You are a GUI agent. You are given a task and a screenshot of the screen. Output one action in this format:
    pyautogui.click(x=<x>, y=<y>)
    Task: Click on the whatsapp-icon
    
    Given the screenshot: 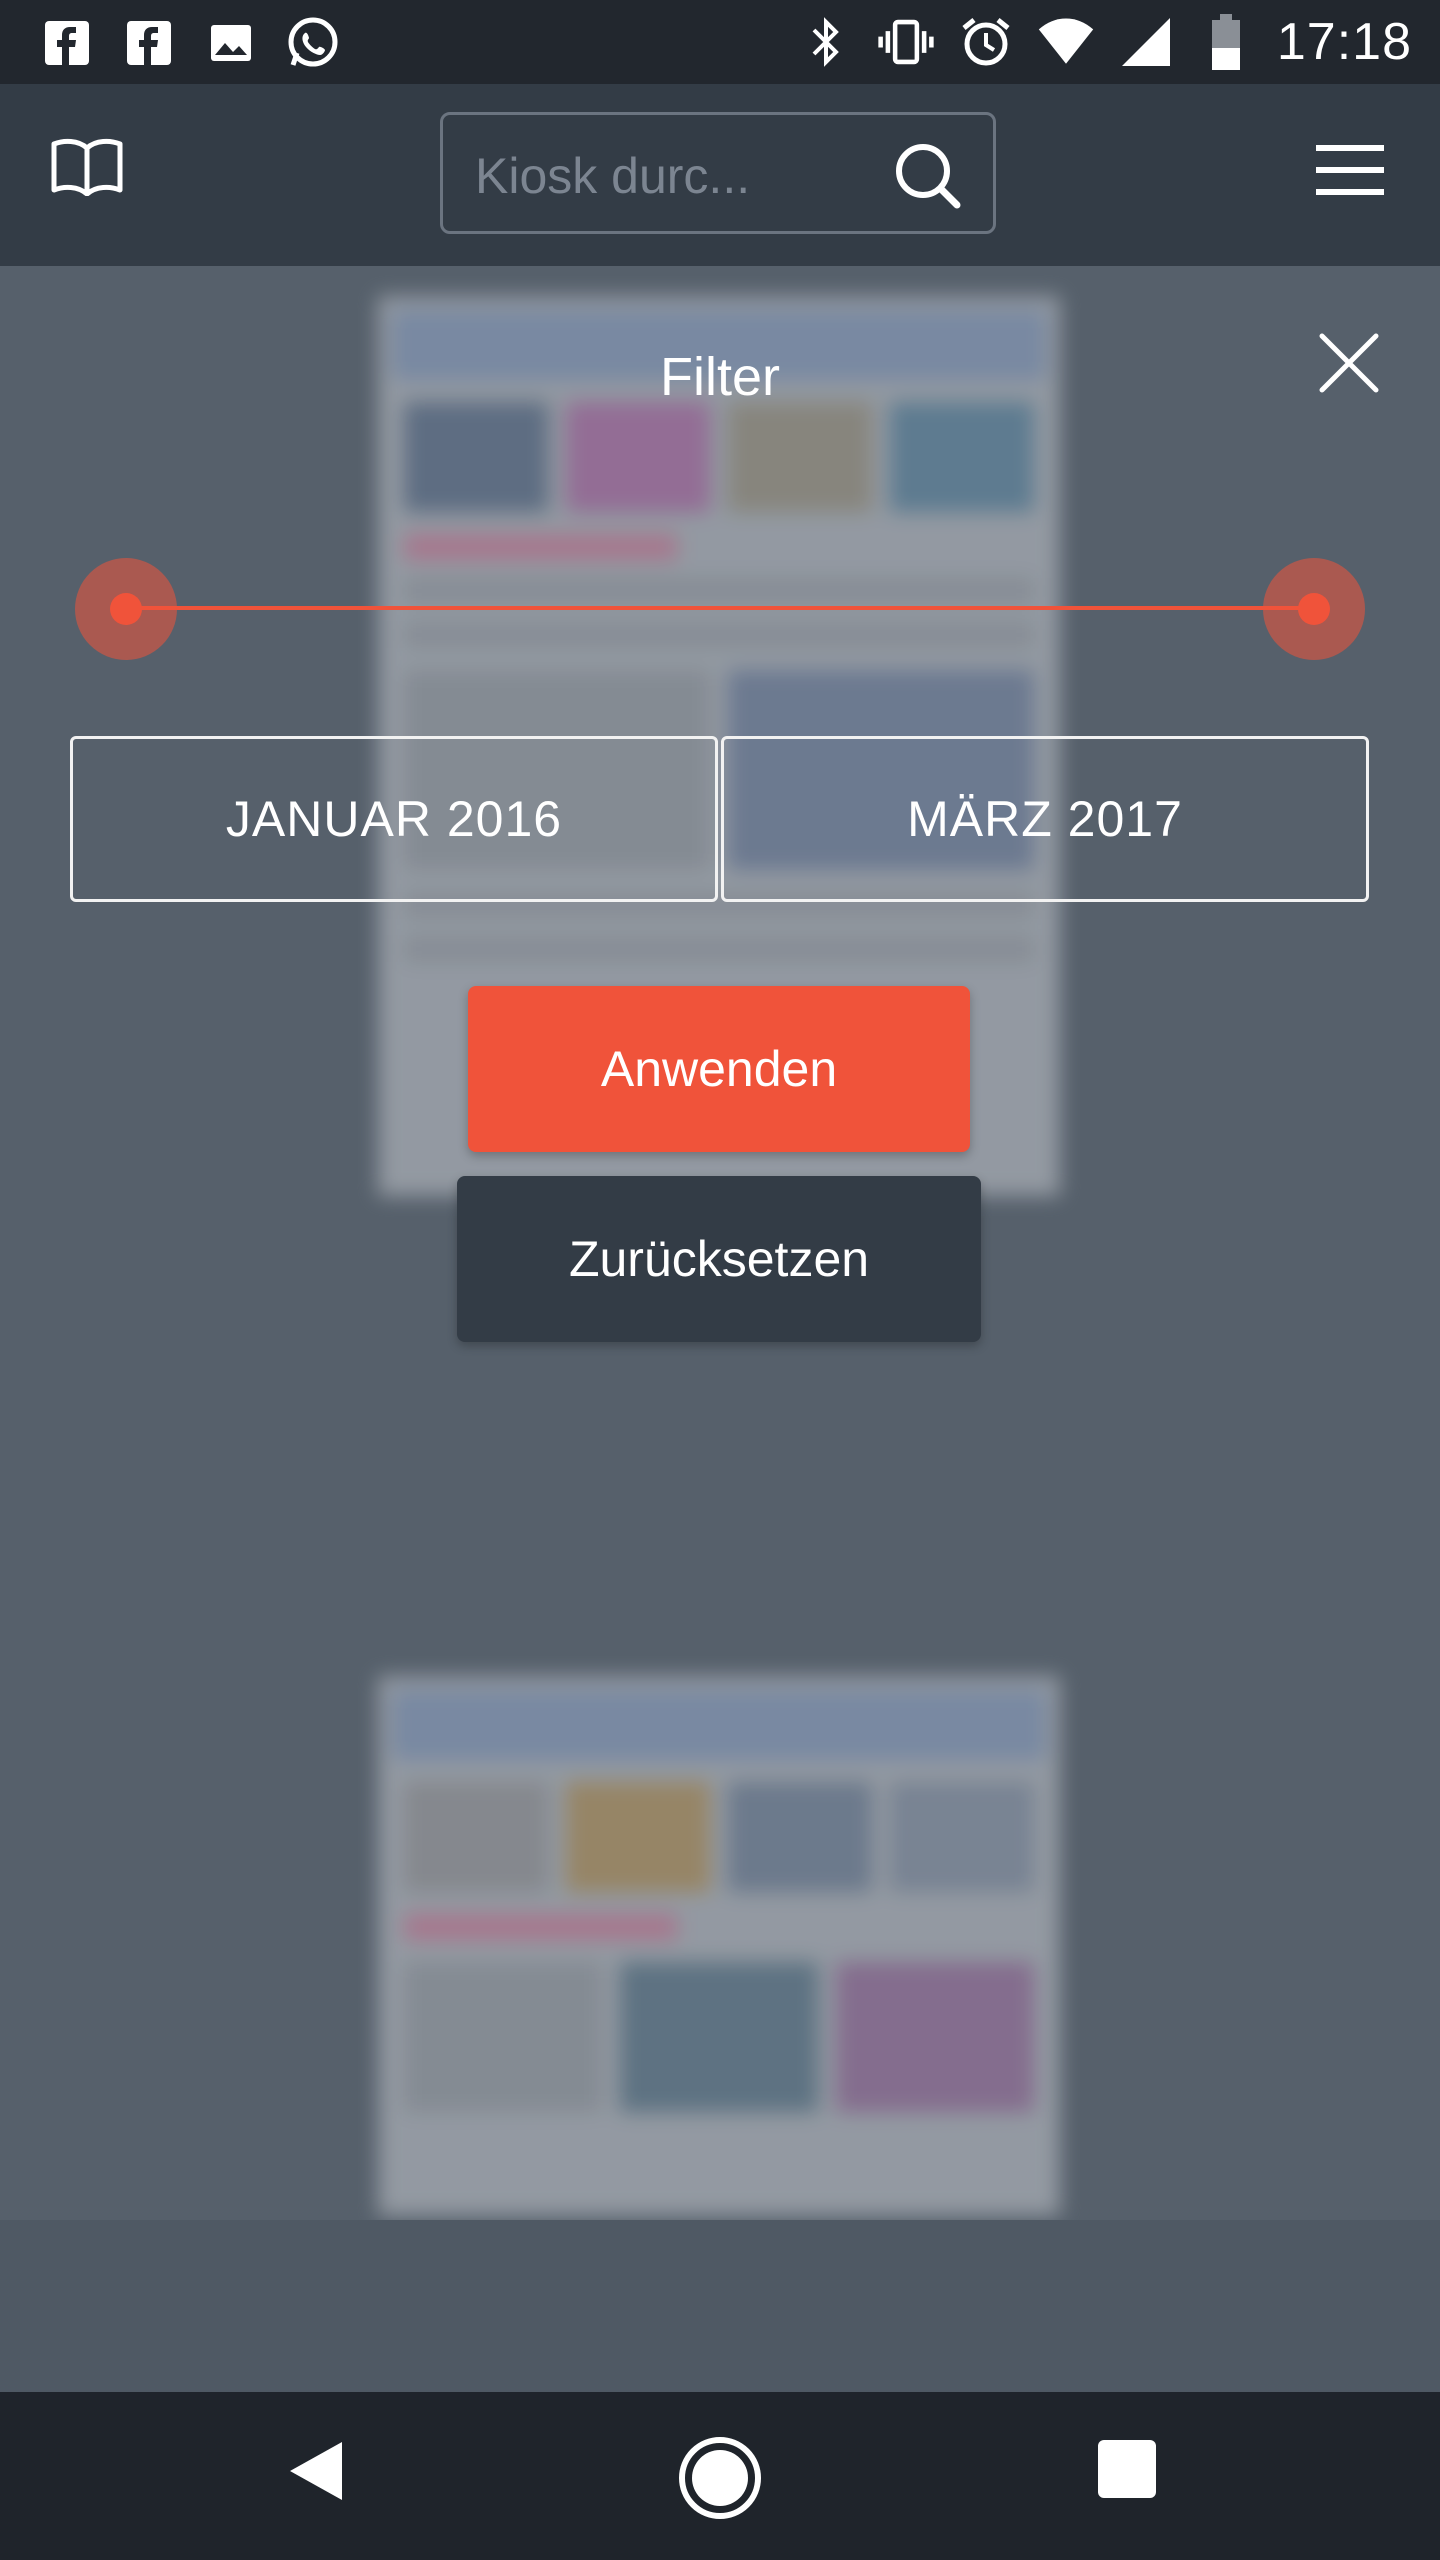 What is the action you would take?
    pyautogui.click(x=313, y=43)
    